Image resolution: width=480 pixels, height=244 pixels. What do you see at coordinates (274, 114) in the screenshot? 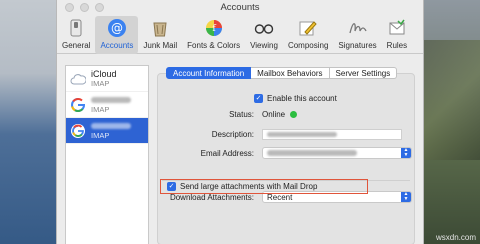
I see `status-value: Online` at bounding box center [274, 114].